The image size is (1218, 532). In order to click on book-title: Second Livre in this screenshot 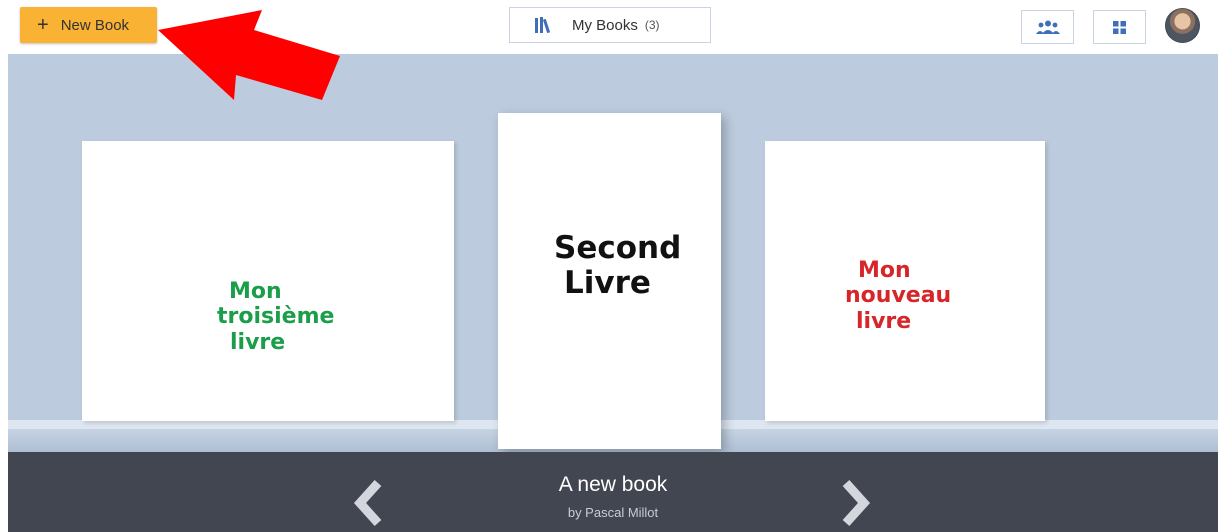, I will do `click(617, 265)`.